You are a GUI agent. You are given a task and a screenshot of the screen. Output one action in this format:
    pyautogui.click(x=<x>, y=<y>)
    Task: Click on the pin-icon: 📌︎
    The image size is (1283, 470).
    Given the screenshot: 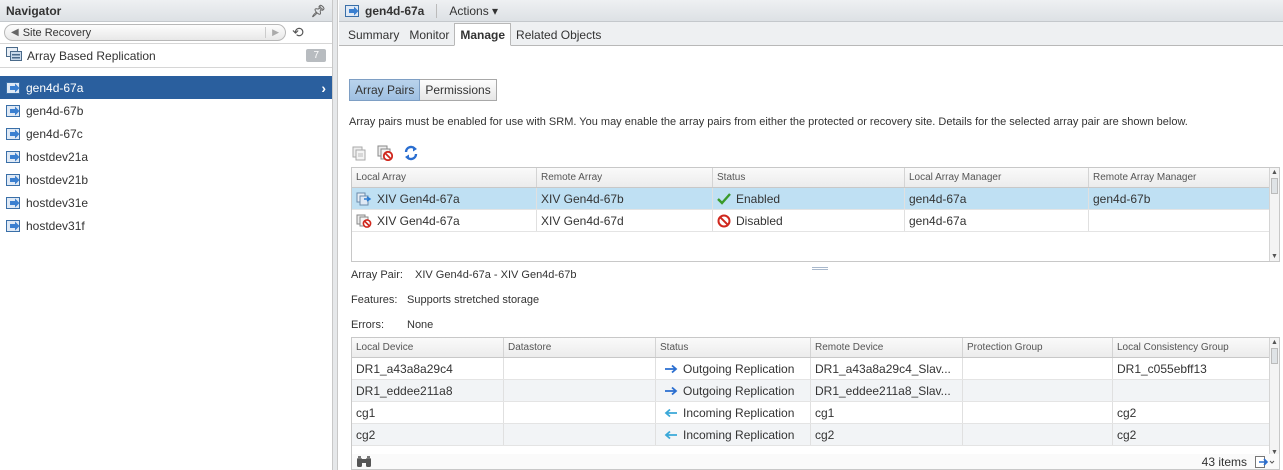 What is the action you would take?
    pyautogui.click(x=318, y=11)
    